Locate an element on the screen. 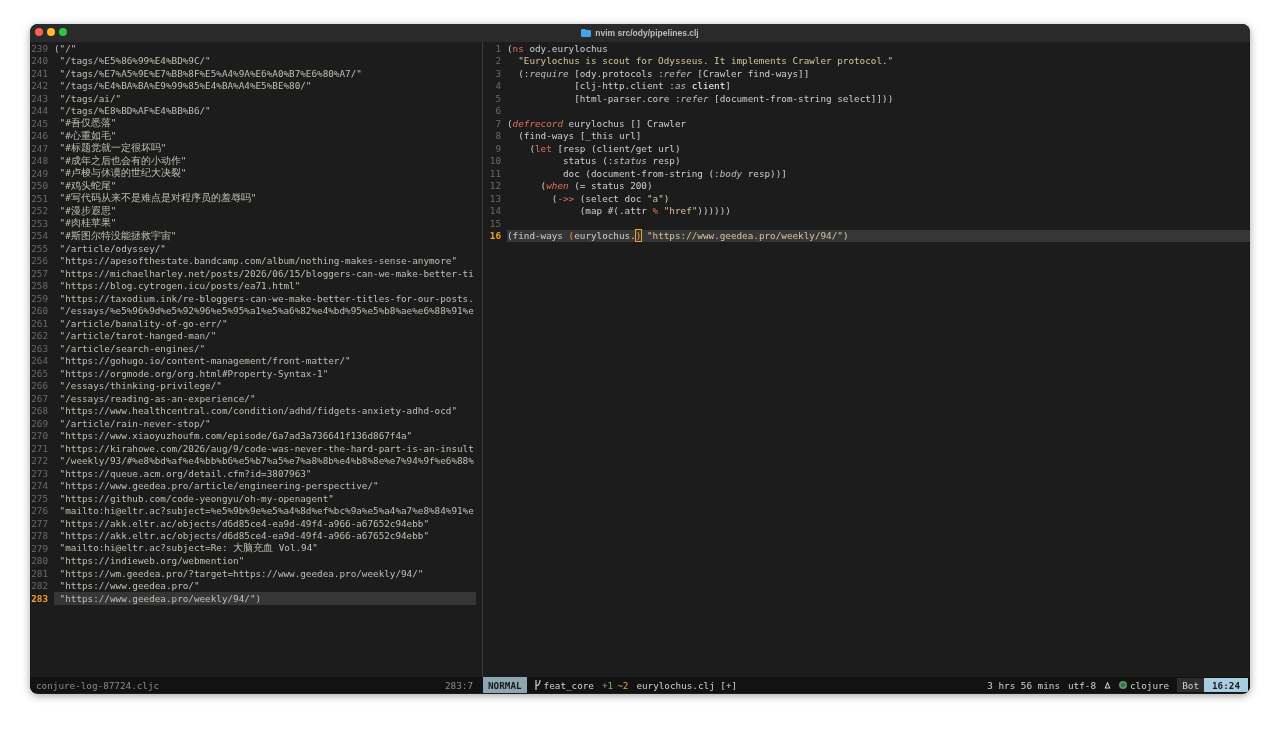  elapsed-time: 3 hrs 56 mins is located at coordinates (1023, 685).